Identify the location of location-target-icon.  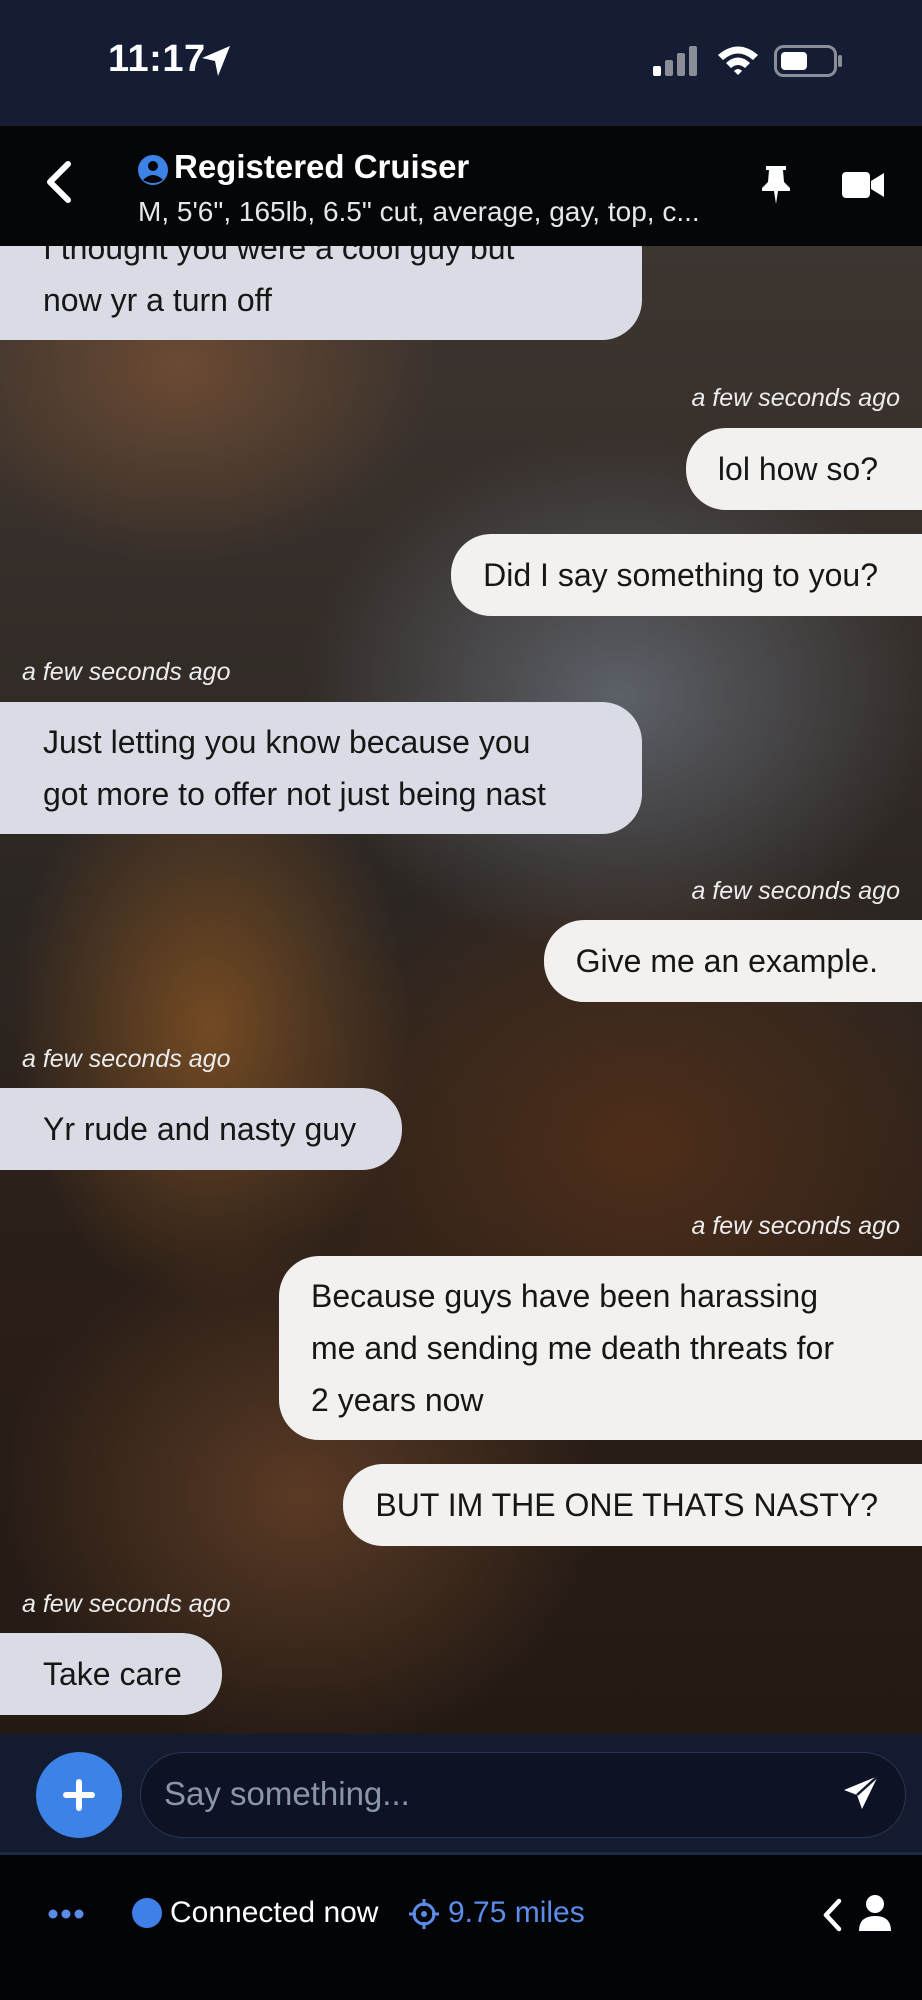
(424, 1914).